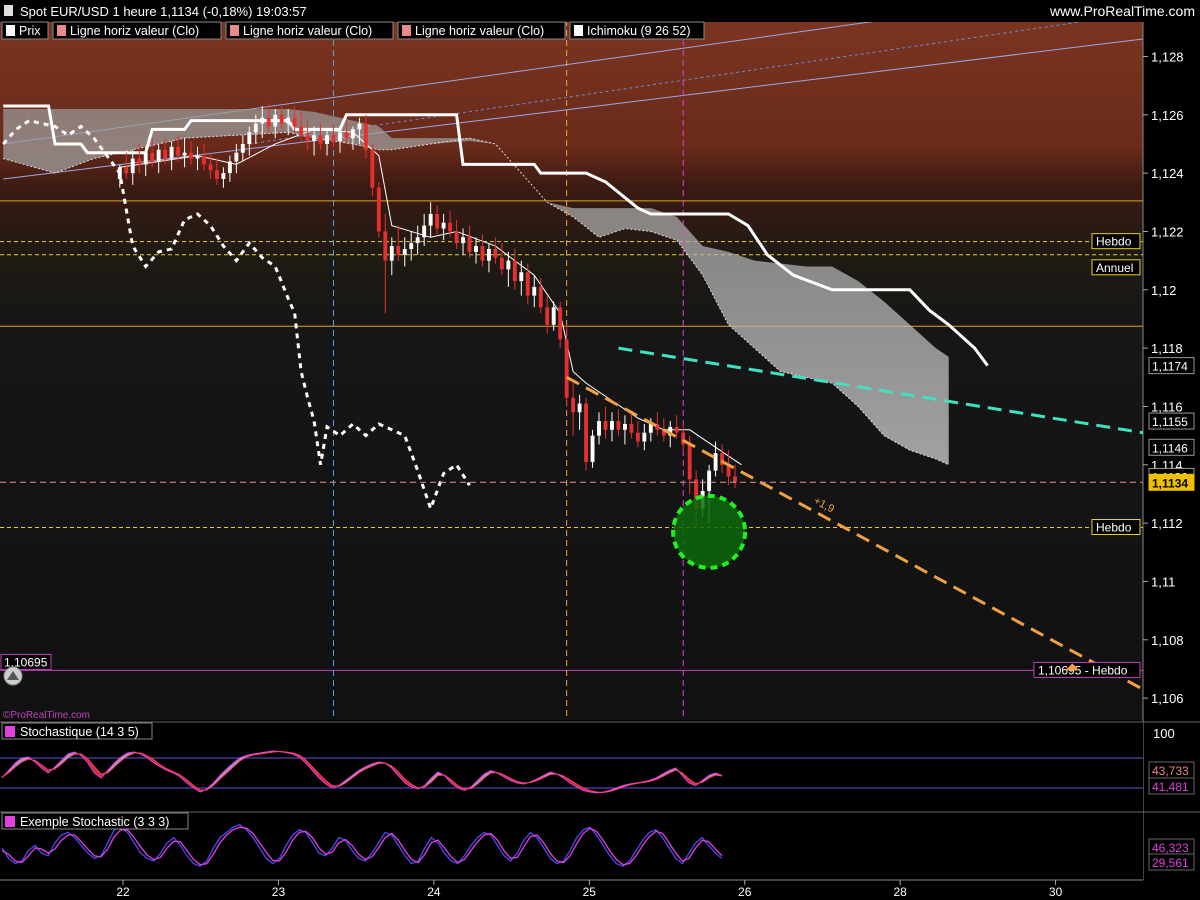 The image size is (1200, 900). Describe the element at coordinates (1163, 290) in the screenshot. I see `y-tick-label: 1,12` at that location.